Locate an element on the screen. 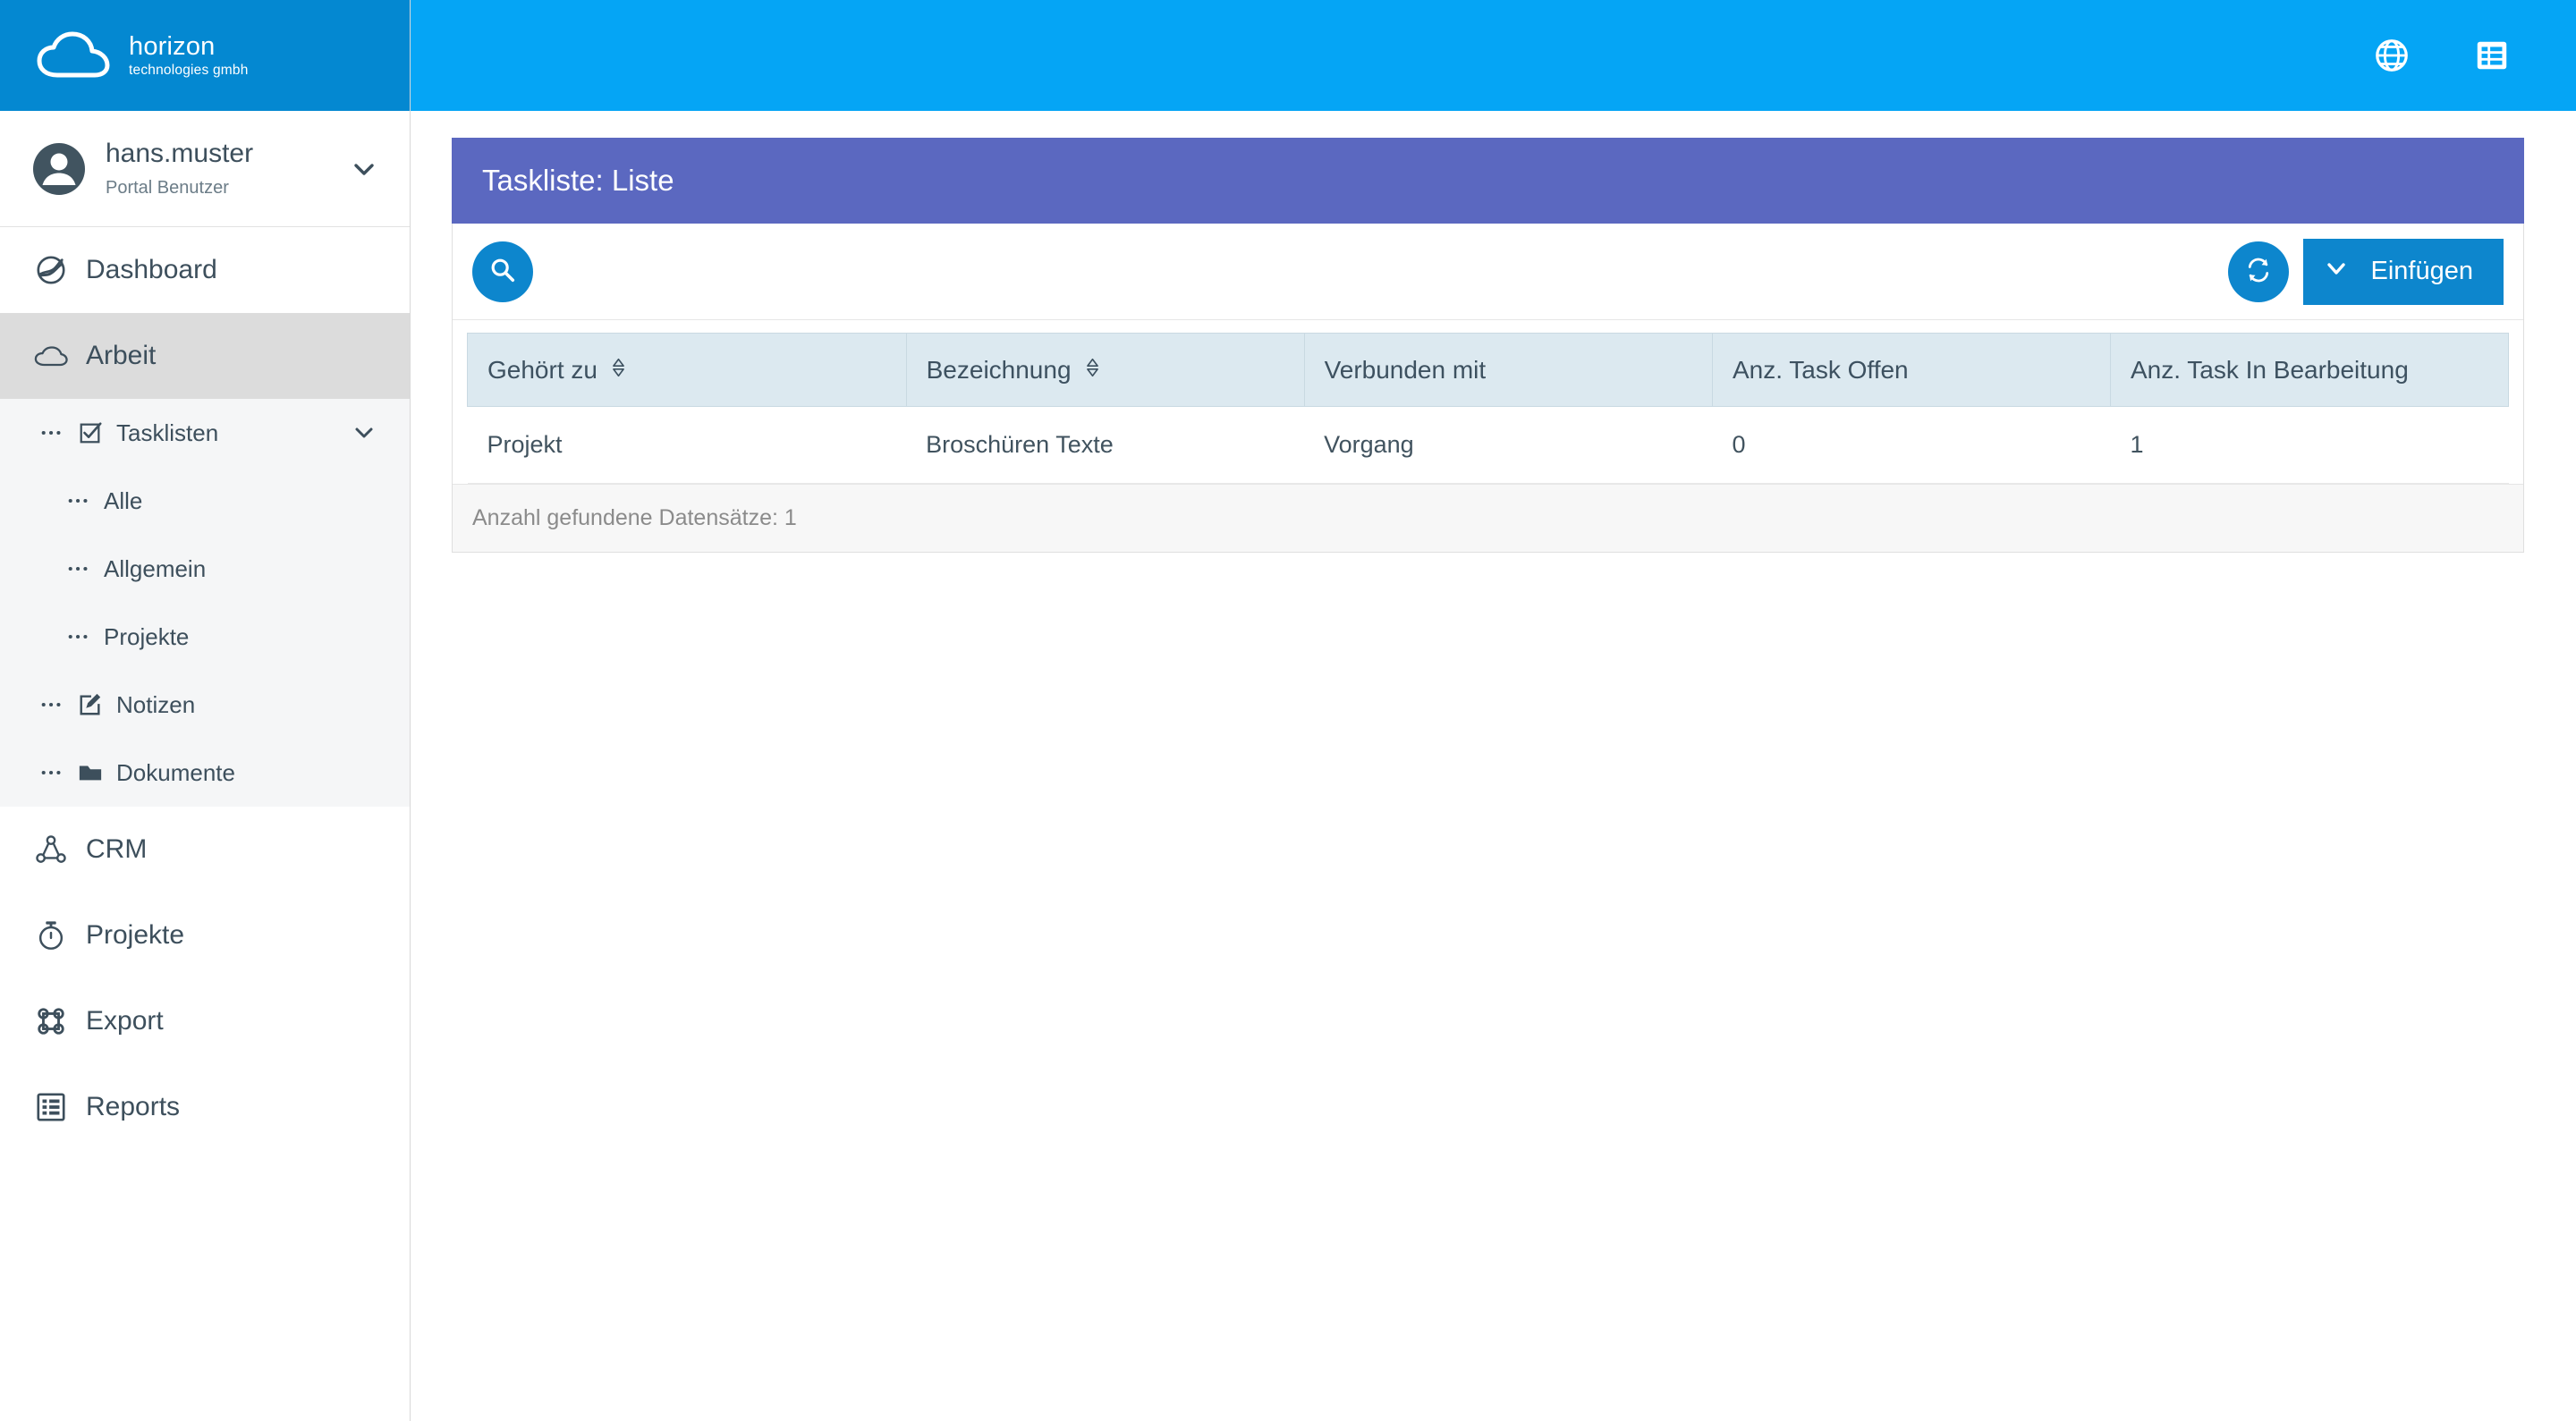 The width and height of the screenshot is (2576, 1421). search-button is located at coordinates (502, 271).